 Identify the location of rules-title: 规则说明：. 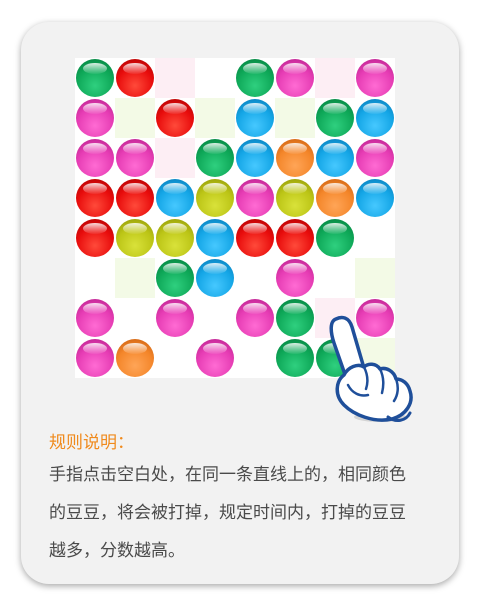
(91, 443).